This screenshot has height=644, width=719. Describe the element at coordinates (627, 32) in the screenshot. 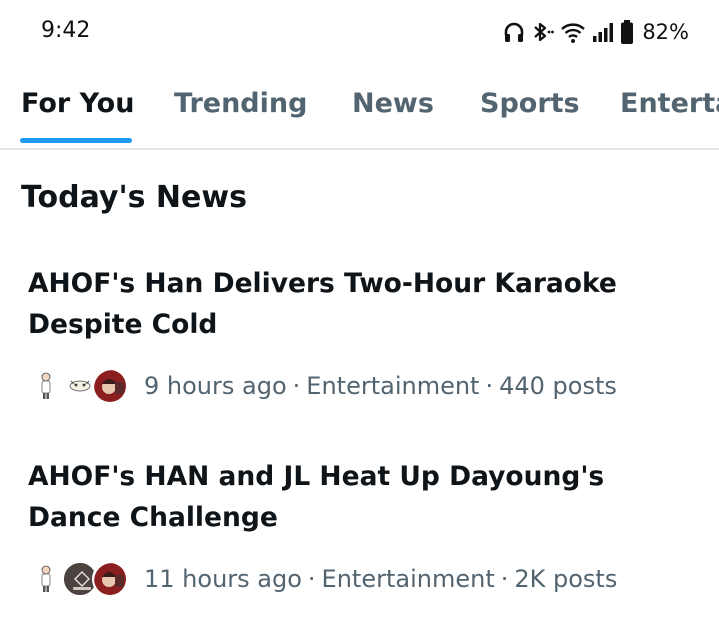

I see `battery-icon` at that location.